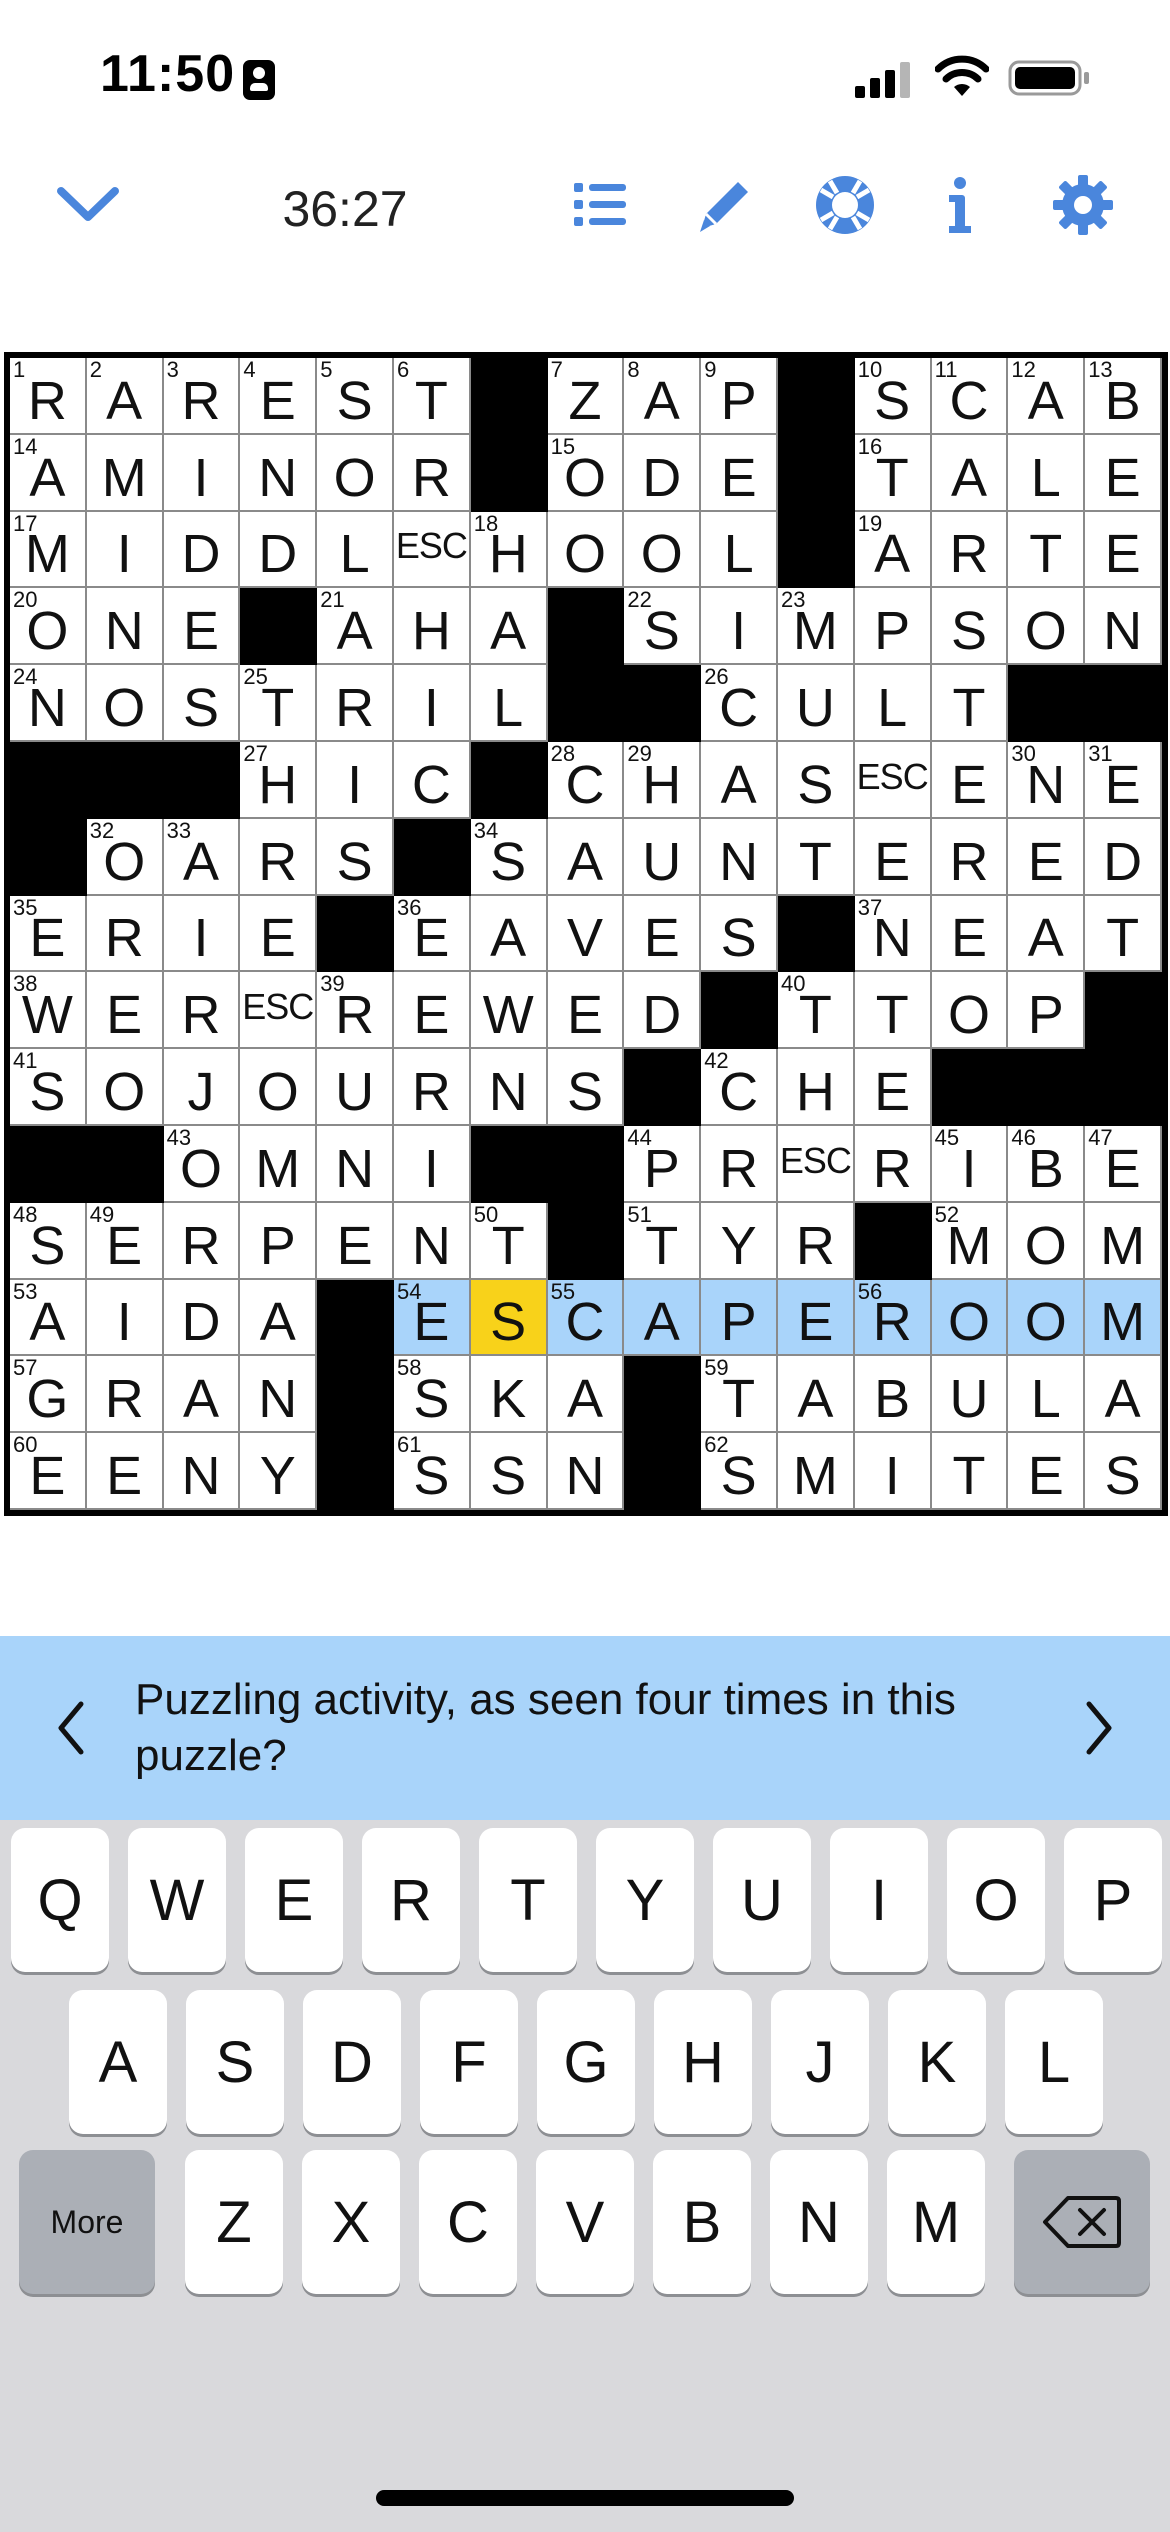  Describe the element at coordinates (586, 780) in the screenshot. I see `grid-cell: 28 C` at that location.